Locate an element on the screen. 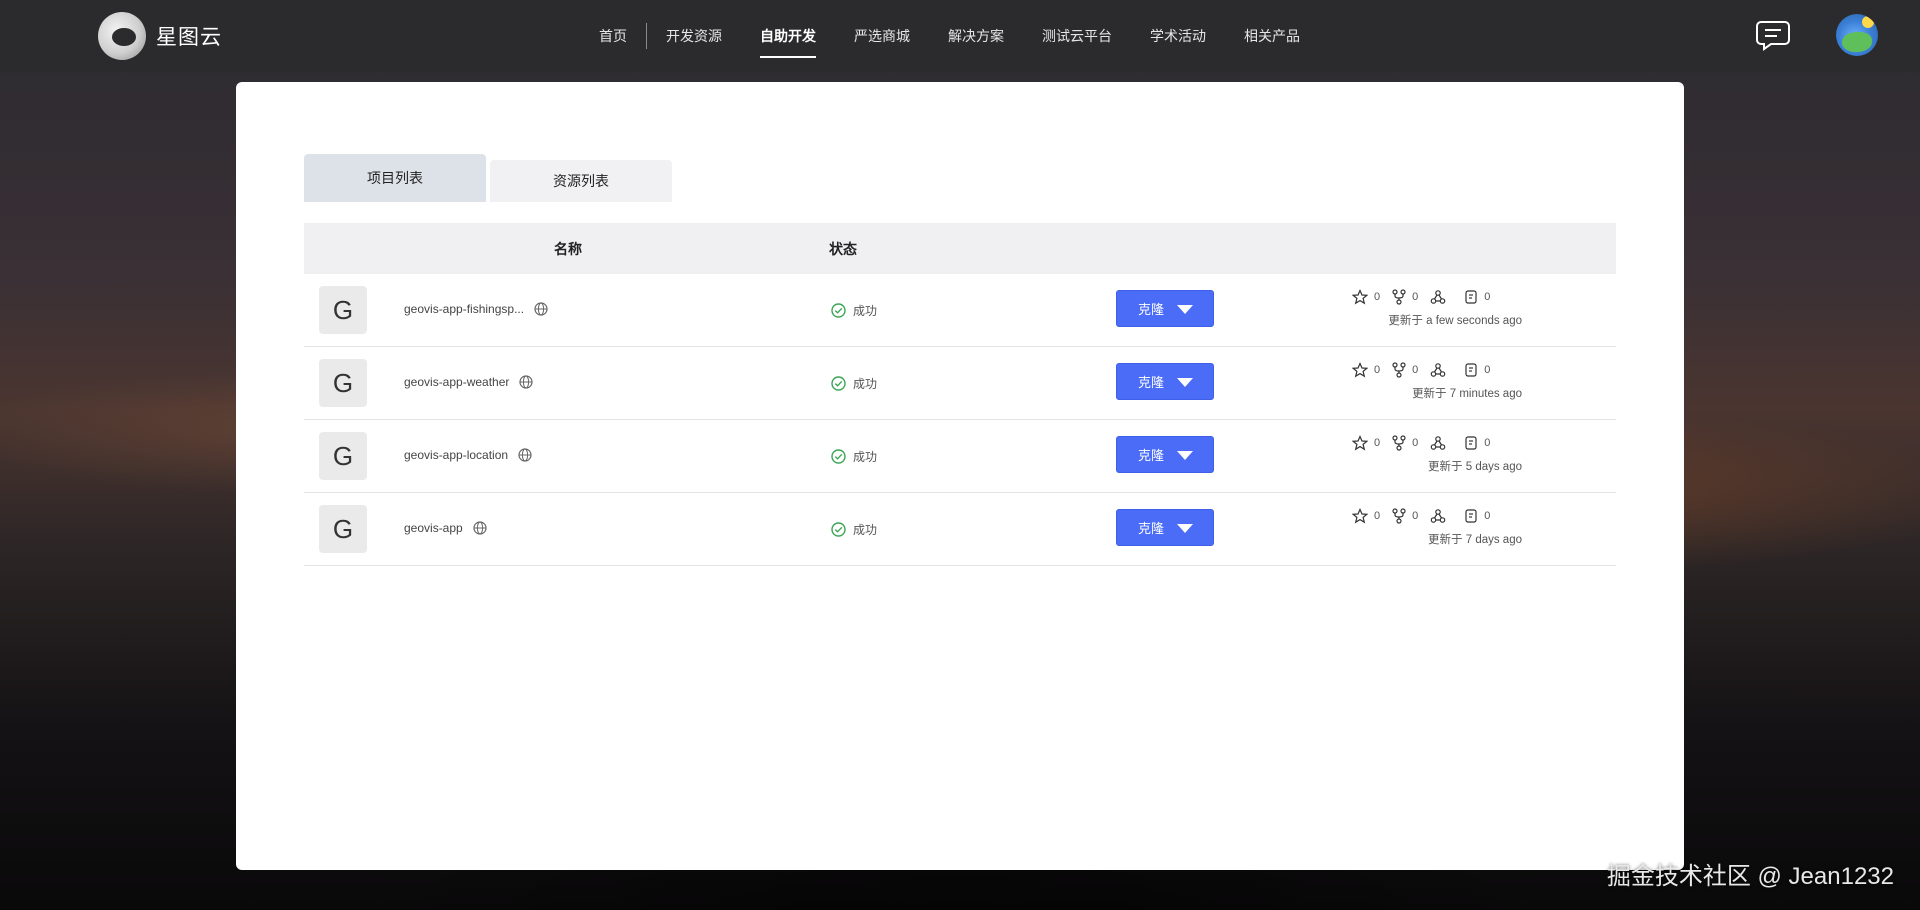 The image size is (1920, 910). project-stats: 0 0 0 更新于 a few seconds ago is located at coordinates (1437, 308).